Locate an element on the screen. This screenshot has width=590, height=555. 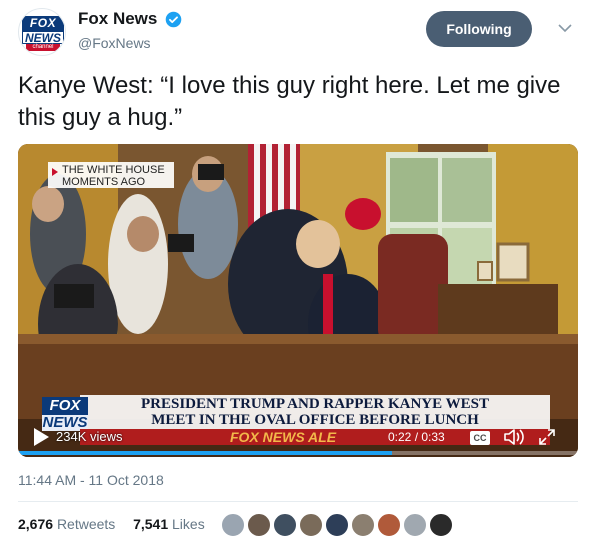
captions-button: CC is located at coordinates (480, 438).